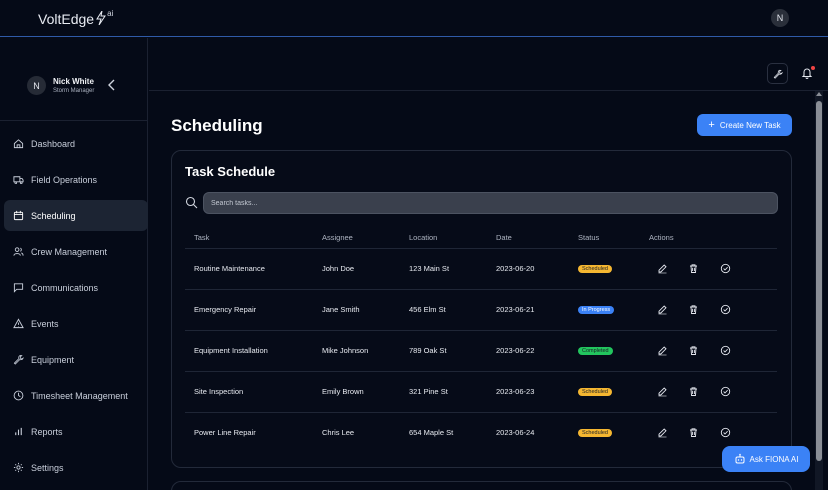 Image resolution: width=828 pixels, height=490 pixels. What do you see at coordinates (515, 391) in the screenshot?
I see `cell-date: 2023-06-23` at bounding box center [515, 391].